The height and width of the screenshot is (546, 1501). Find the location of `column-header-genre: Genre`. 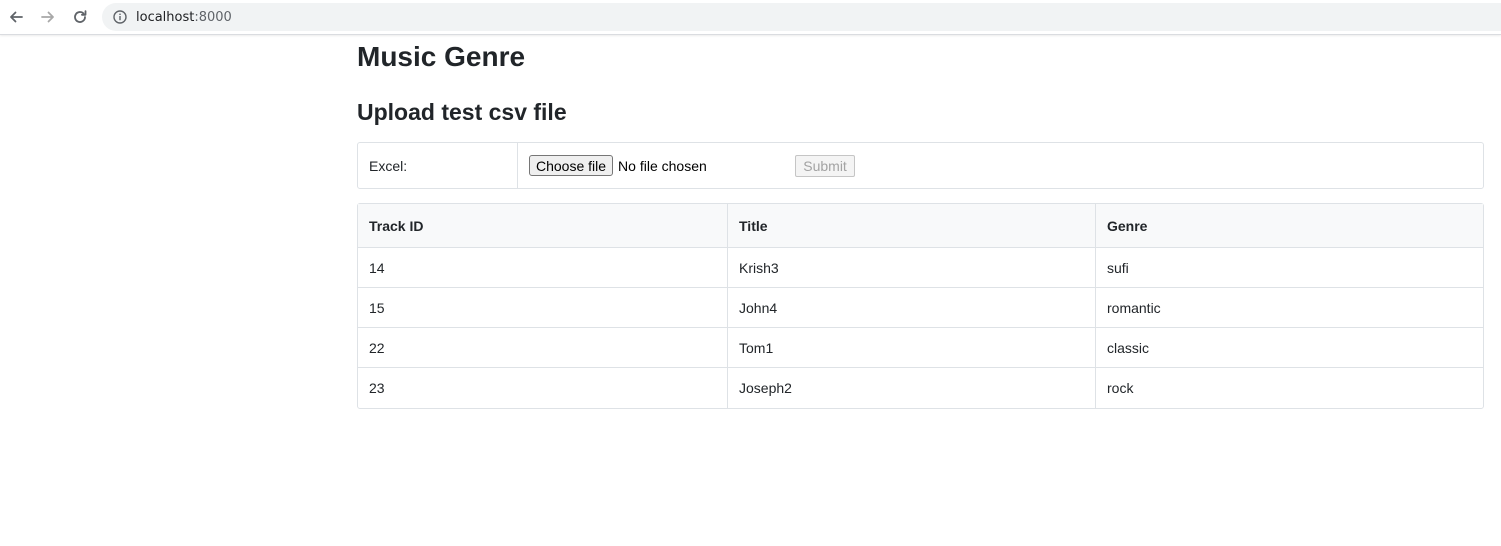

column-header-genre: Genre is located at coordinates (1289, 226).